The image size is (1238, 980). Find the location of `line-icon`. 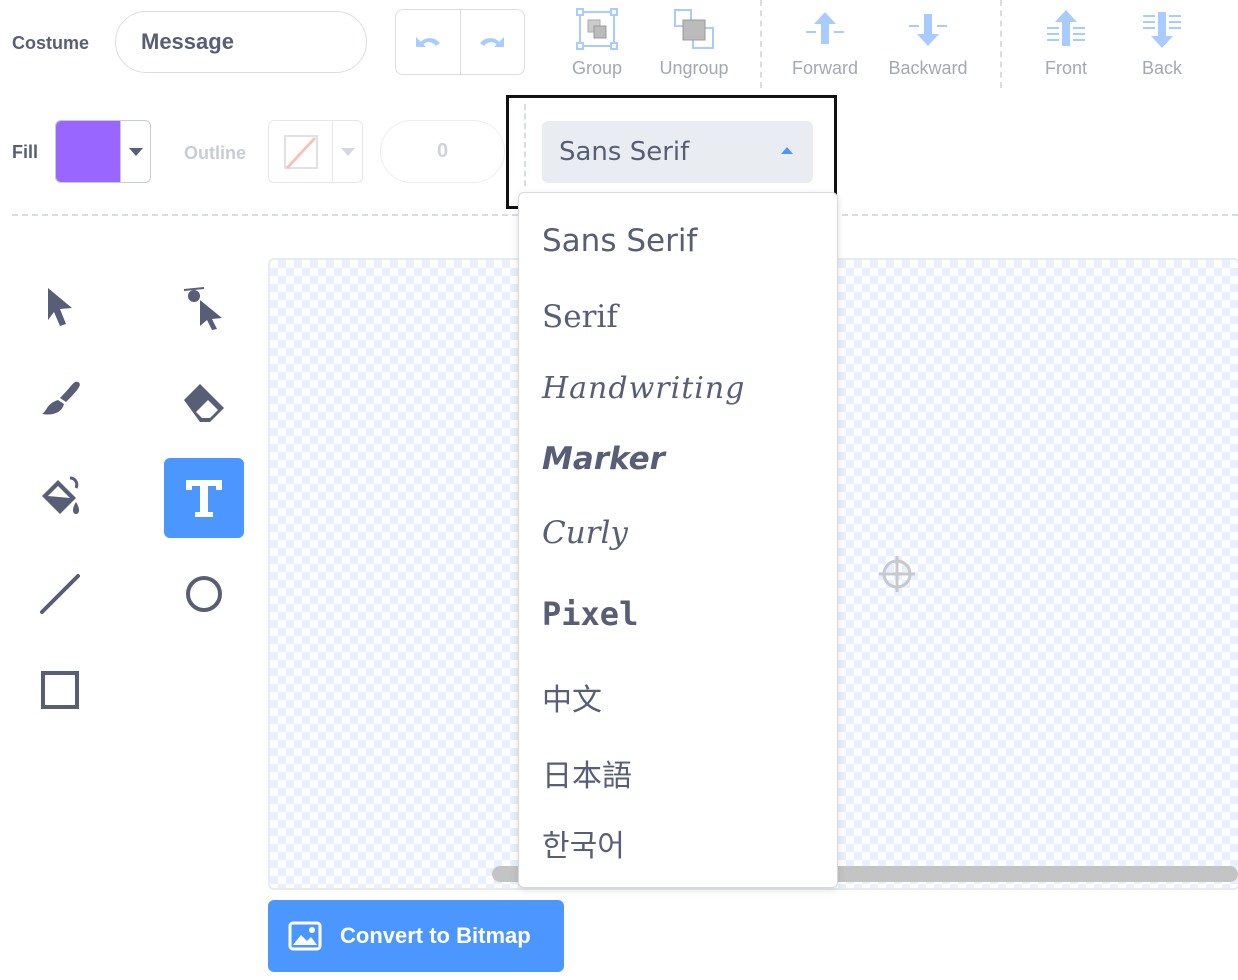

line-icon is located at coordinates (60, 594).